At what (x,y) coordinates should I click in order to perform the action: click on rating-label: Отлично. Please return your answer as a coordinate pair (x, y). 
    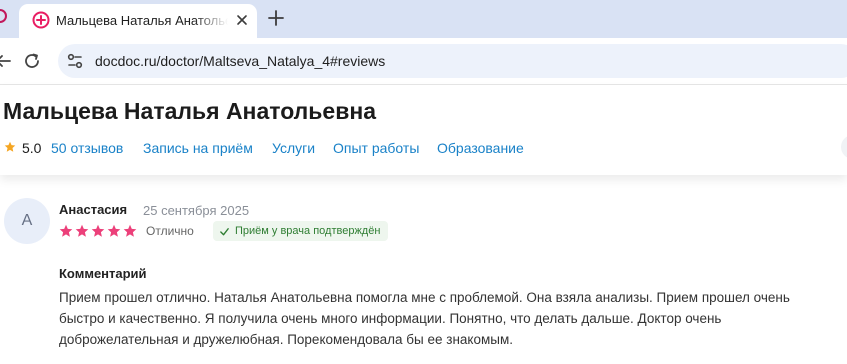
    Looking at the image, I should click on (170, 231).